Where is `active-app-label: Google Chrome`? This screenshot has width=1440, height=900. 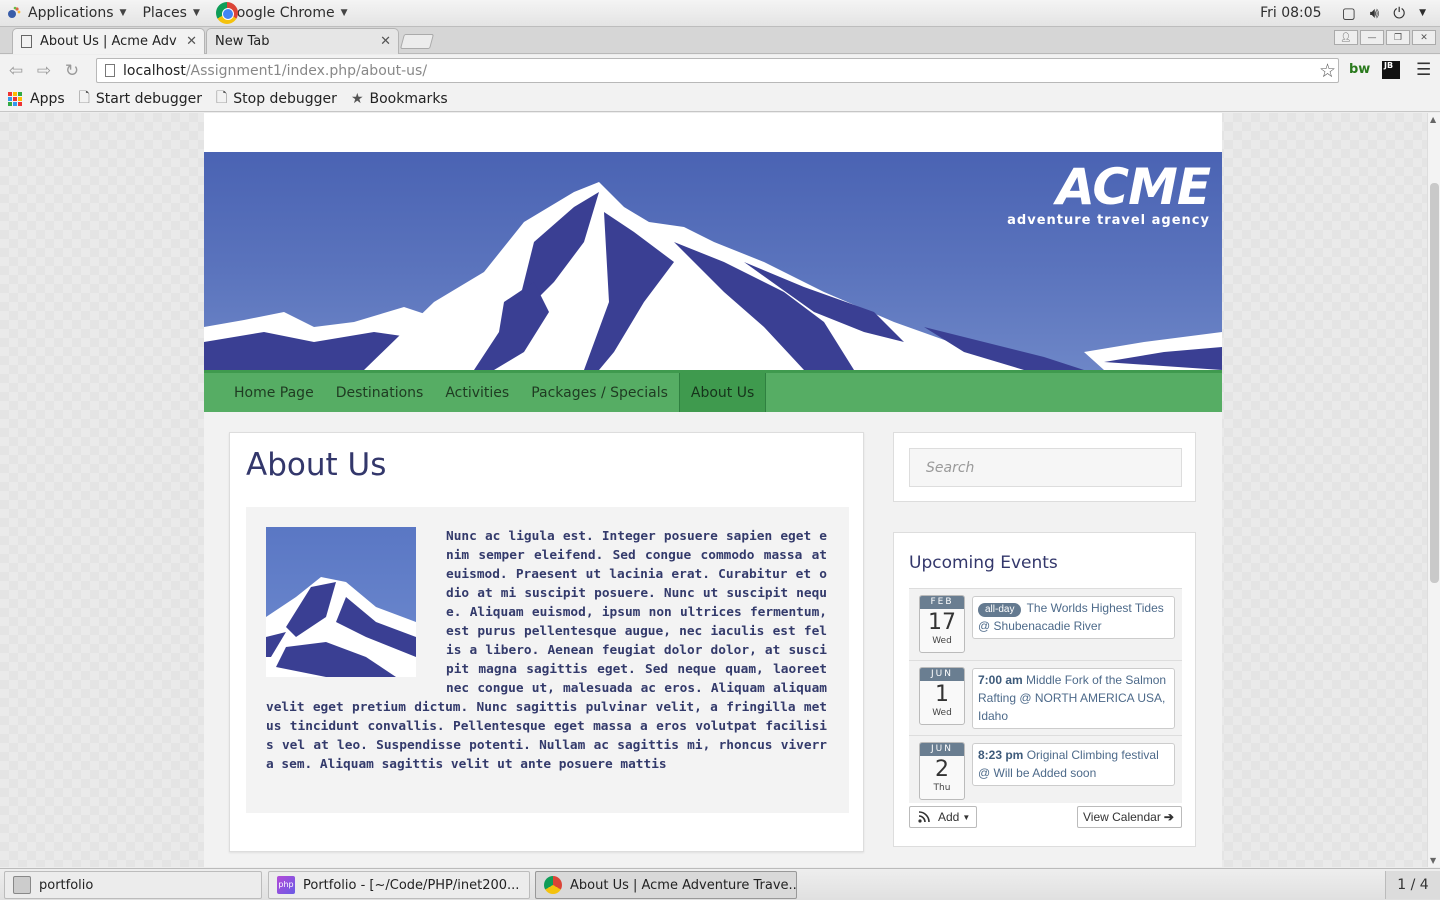 active-app-label: Google Chrome is located at coordinates (280, 13).